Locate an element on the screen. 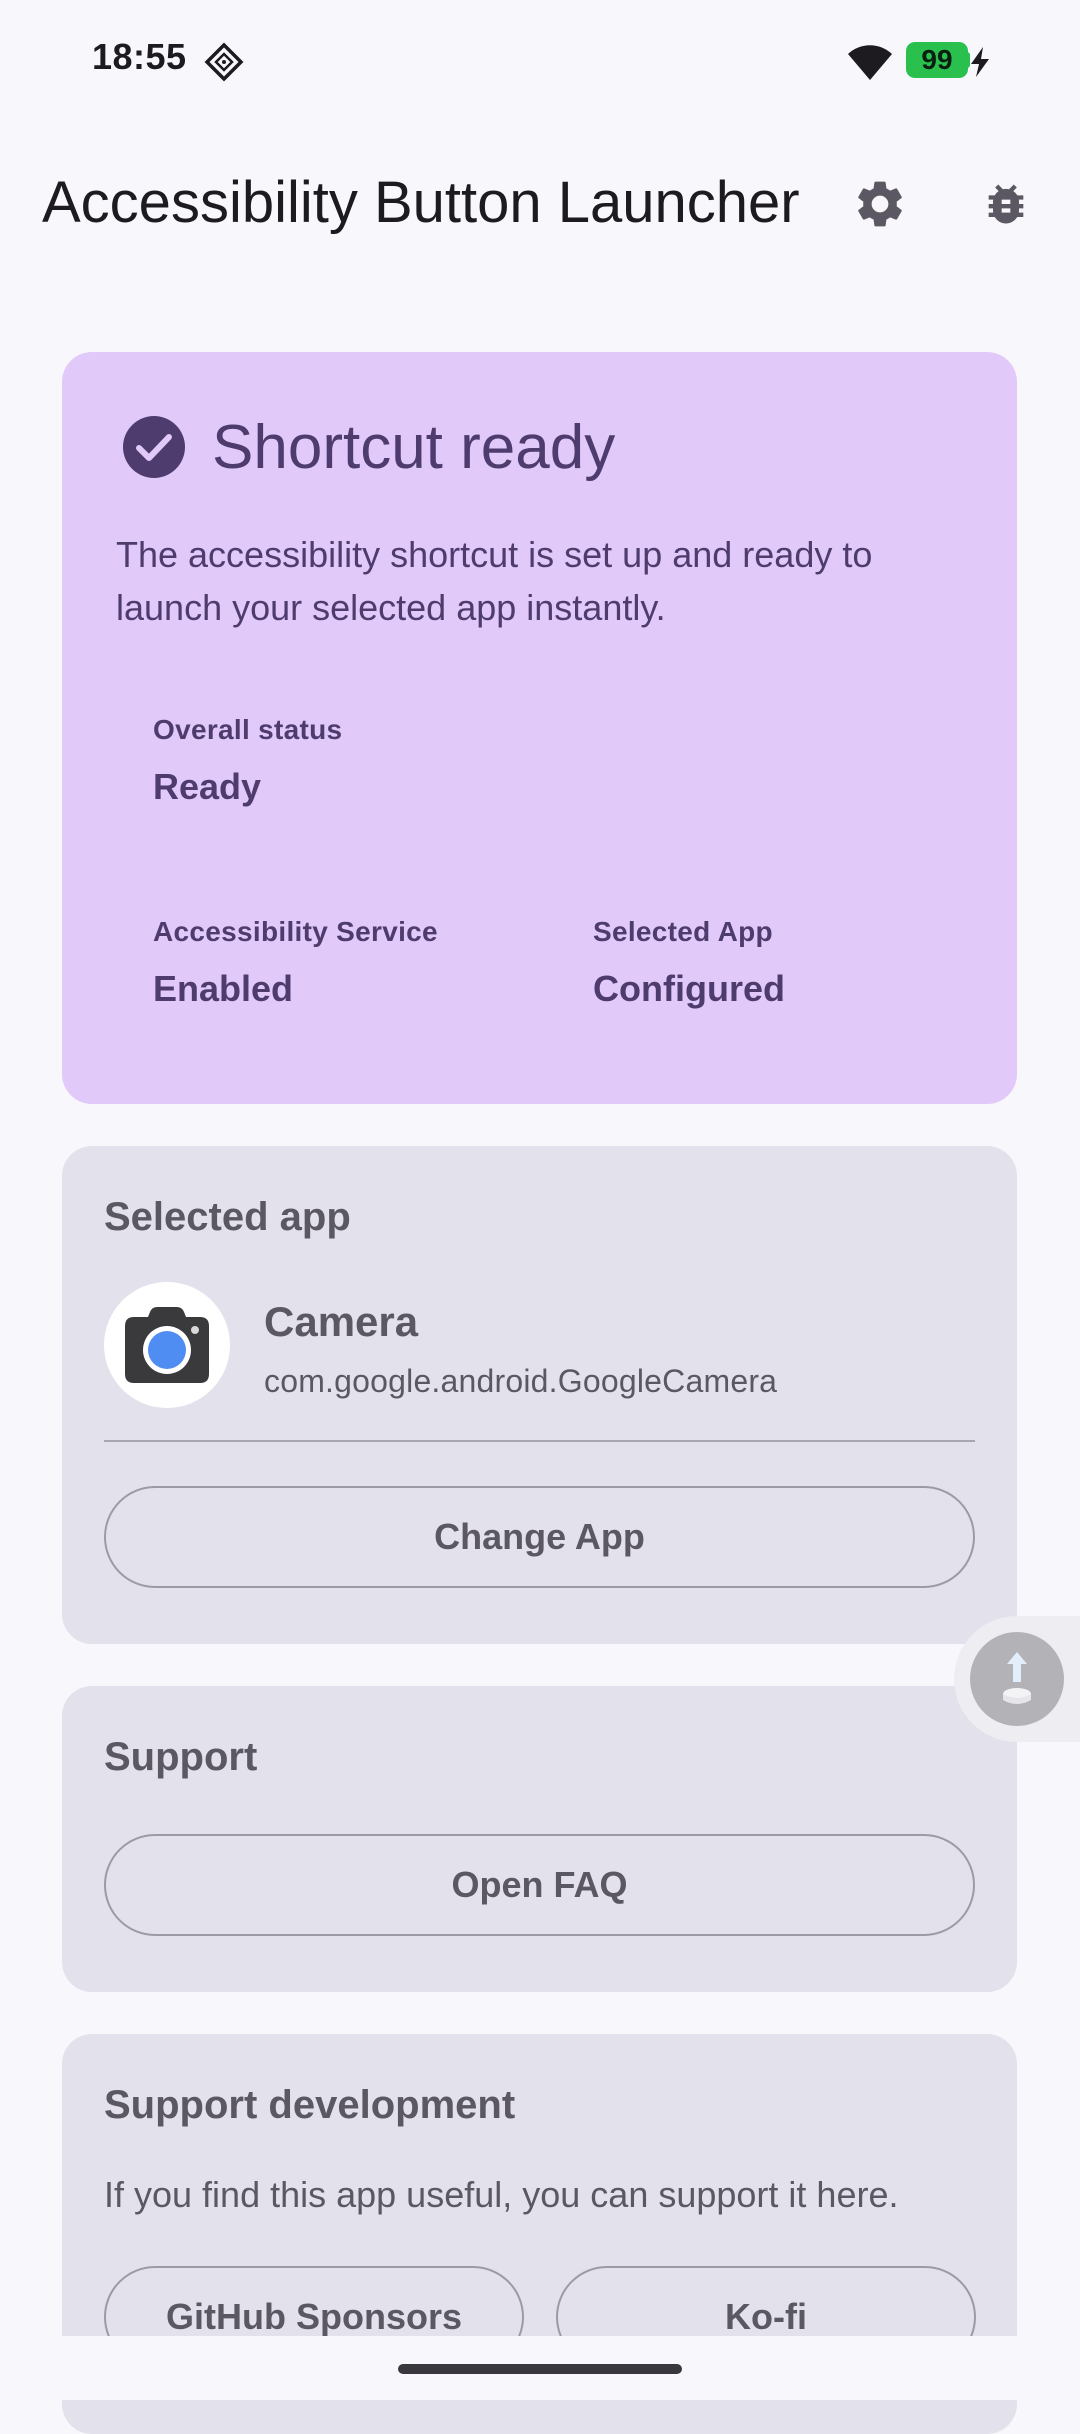 Image resolution: width=1080 pixels, height=2434 pixels. check-circle-icon is located at coordinates (154, 447).